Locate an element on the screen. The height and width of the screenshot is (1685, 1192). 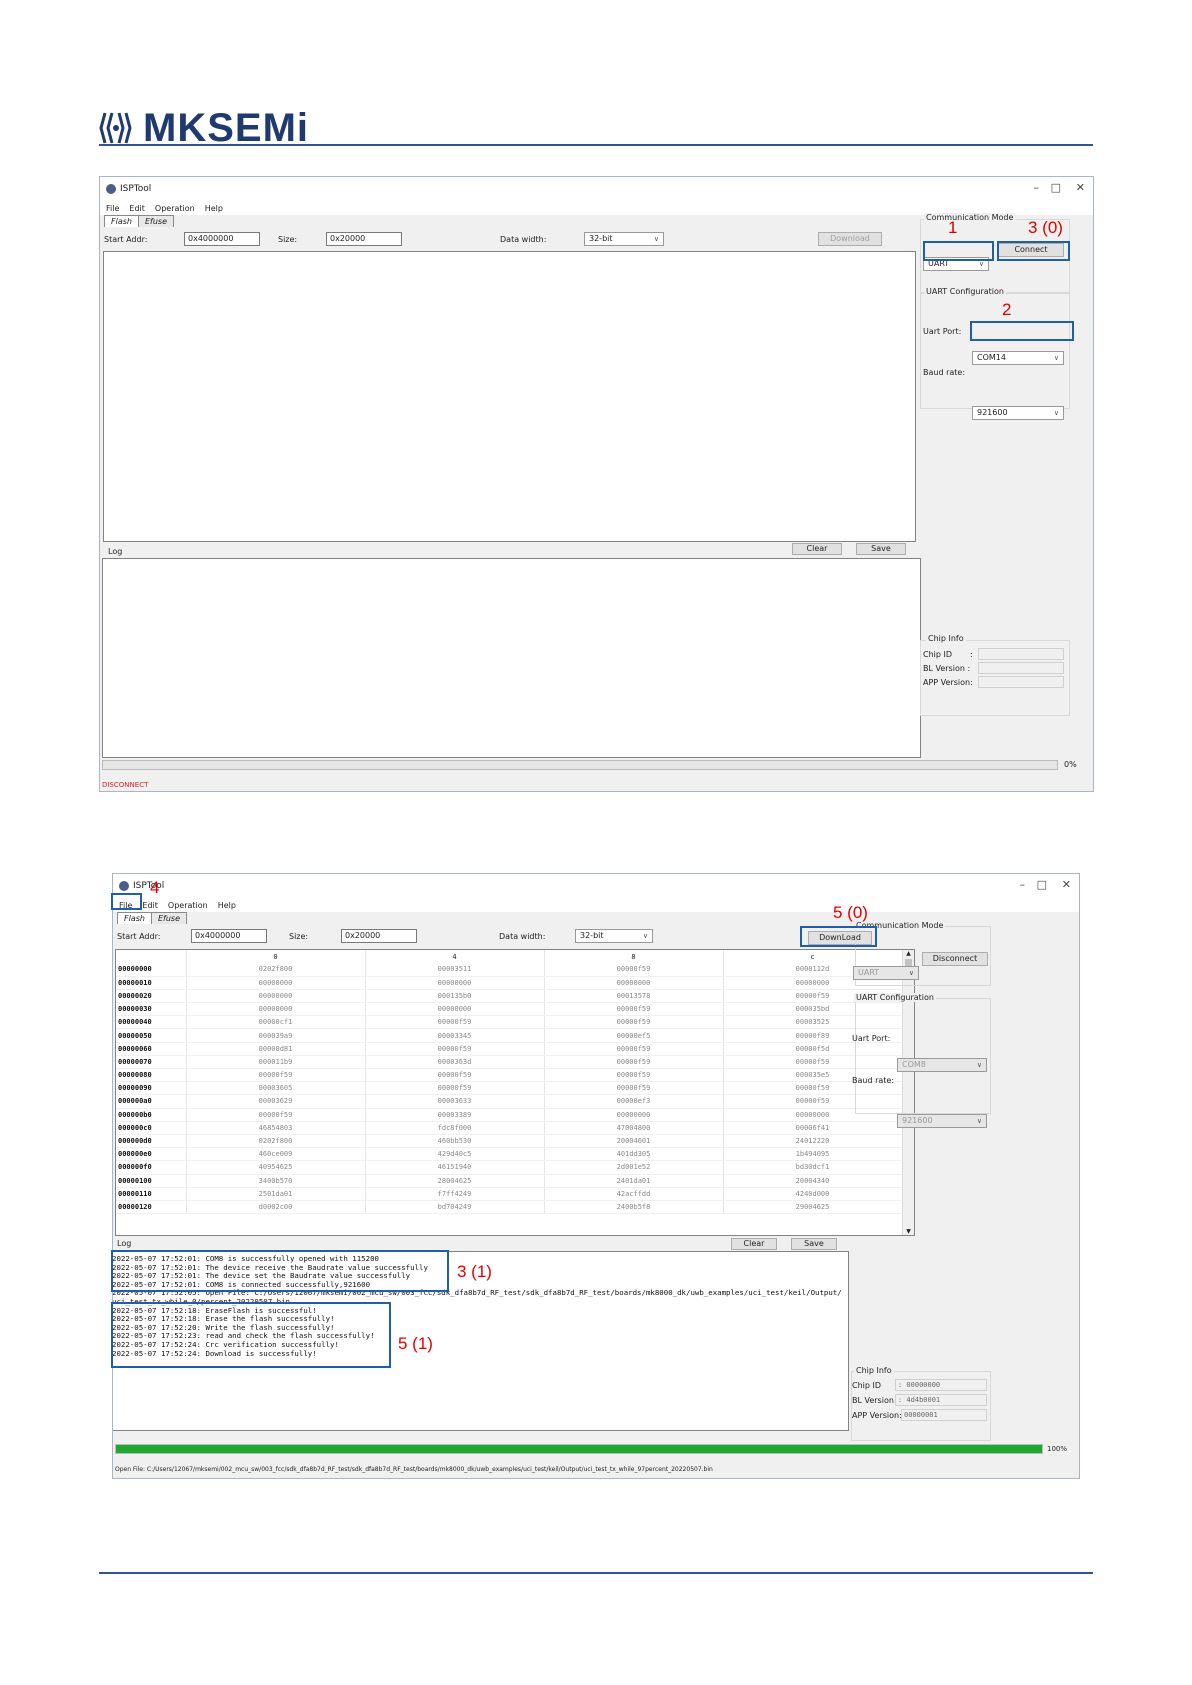
grid-value-cell: 20004601 is located at coordinates (634, 1141).